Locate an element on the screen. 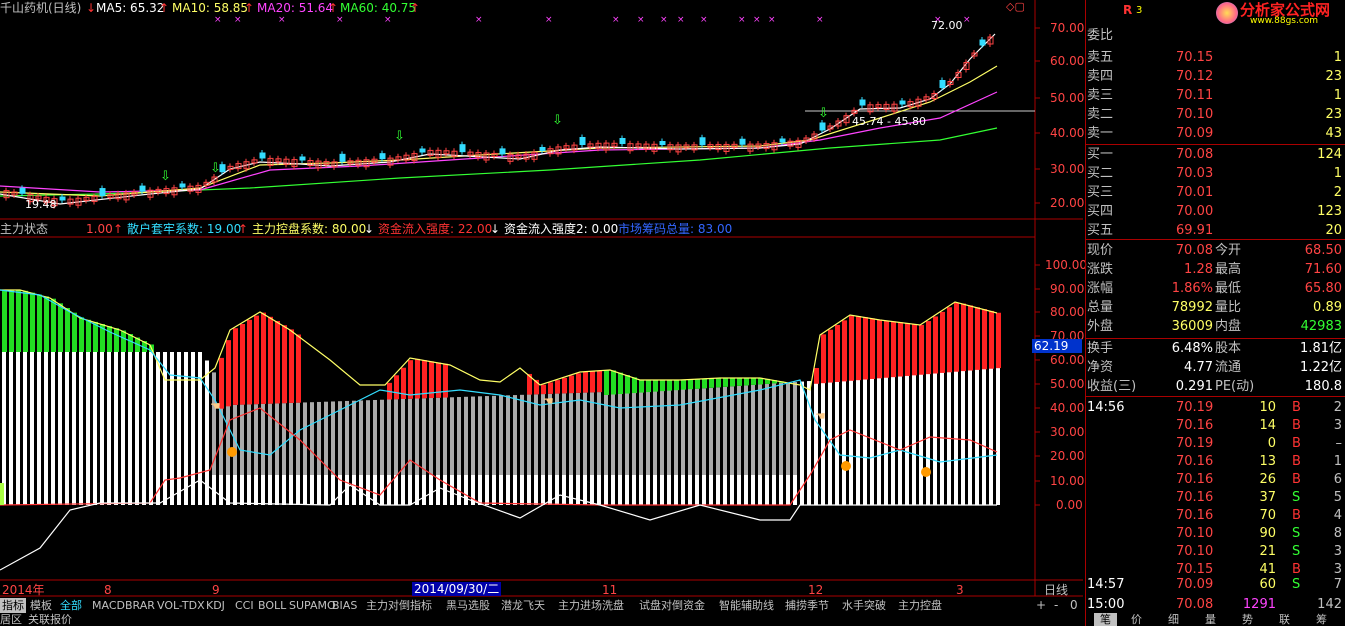  panel-tab: 联 is located at coordinates (1284, 619).